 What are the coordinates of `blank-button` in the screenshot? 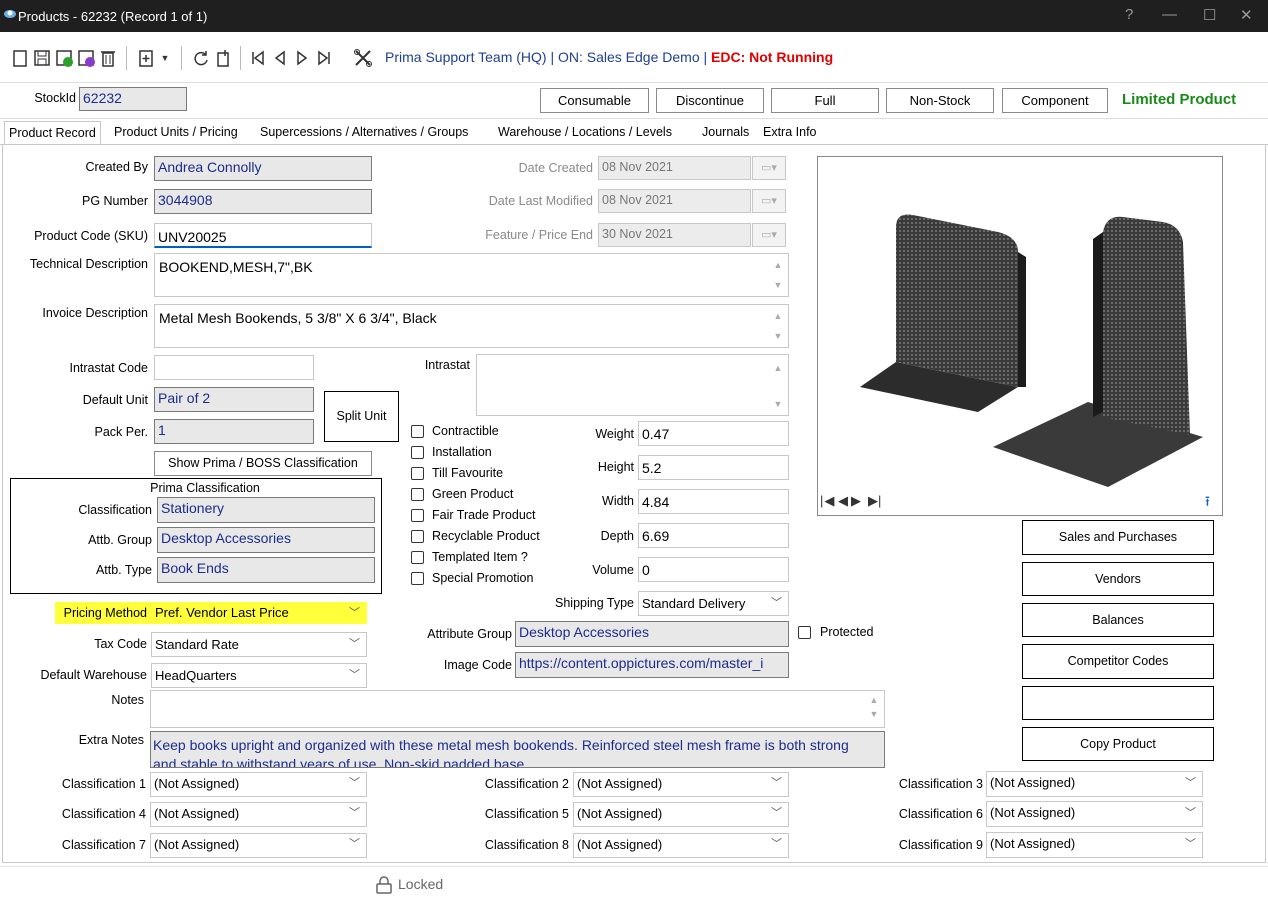 It's located at (1118, 703).